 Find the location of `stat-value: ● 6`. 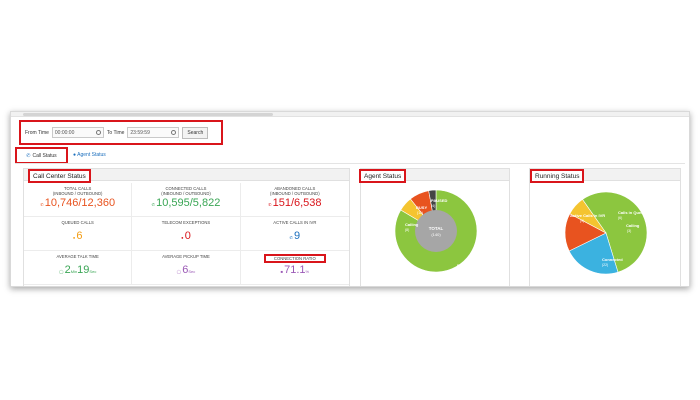

stat-value: ● 6 is located at coordinates (77, 237).